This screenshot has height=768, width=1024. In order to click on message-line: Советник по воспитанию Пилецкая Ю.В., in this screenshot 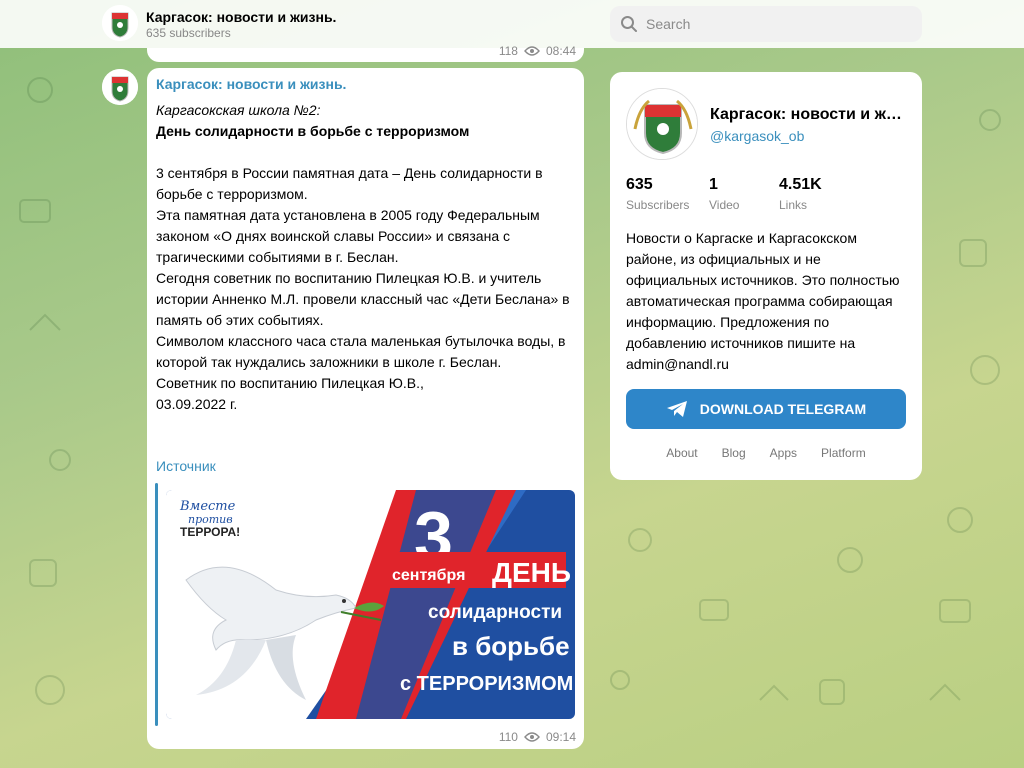, I will do `click(290, 383)`.